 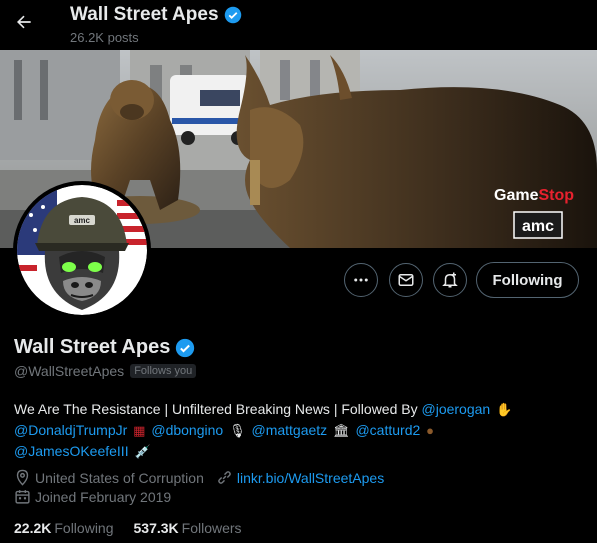 What do you see at coordinates (82, 220) in the screenshot?
I see `avatar-helmet-text: amc` at bounding box center [82, 220].